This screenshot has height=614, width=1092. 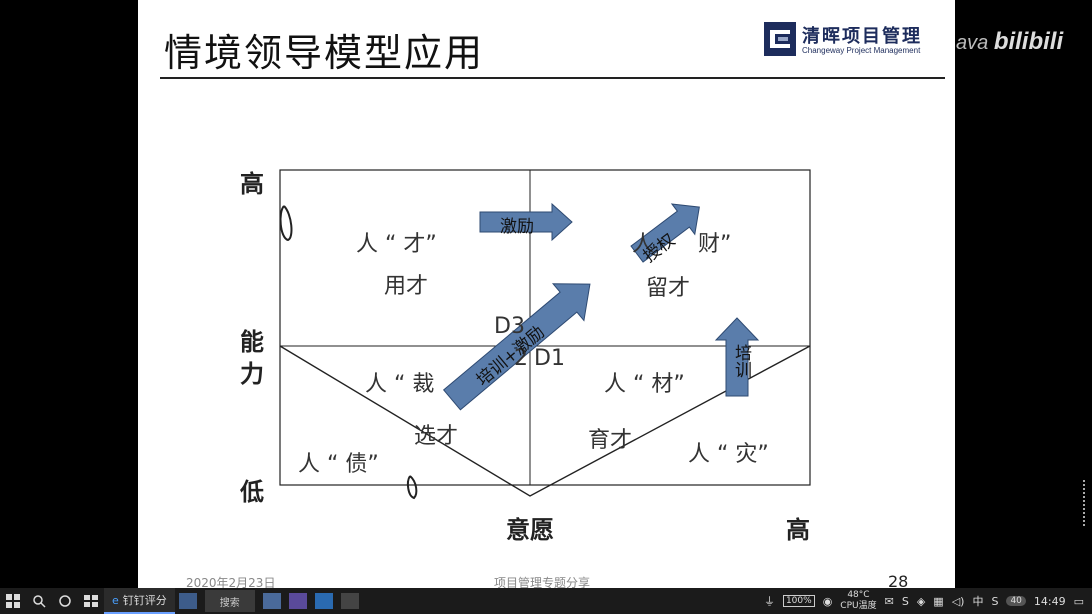 What do you see at coordinates (644, 384) in the screenshot?
I see `quadrant-mid-right: 人 “ 材”` at bounding box center [644, 384].